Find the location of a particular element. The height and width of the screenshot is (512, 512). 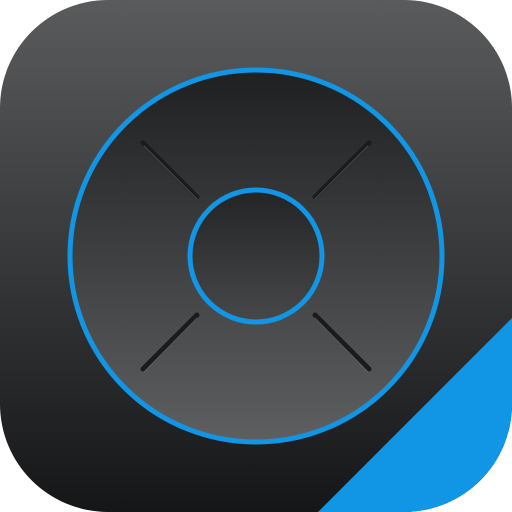

center-button is located at coordinates (256, 256).